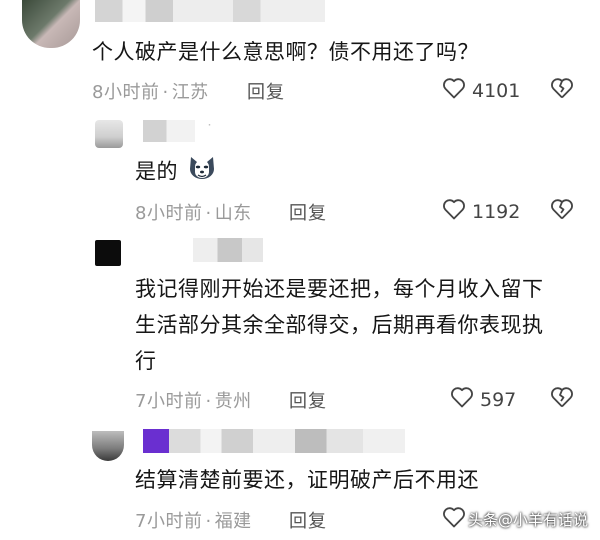 This screenshot has width=600, height=540. Describe the element at coordinates (233, 521) in the screenshot. I see `comment-location: 福建` at that location.